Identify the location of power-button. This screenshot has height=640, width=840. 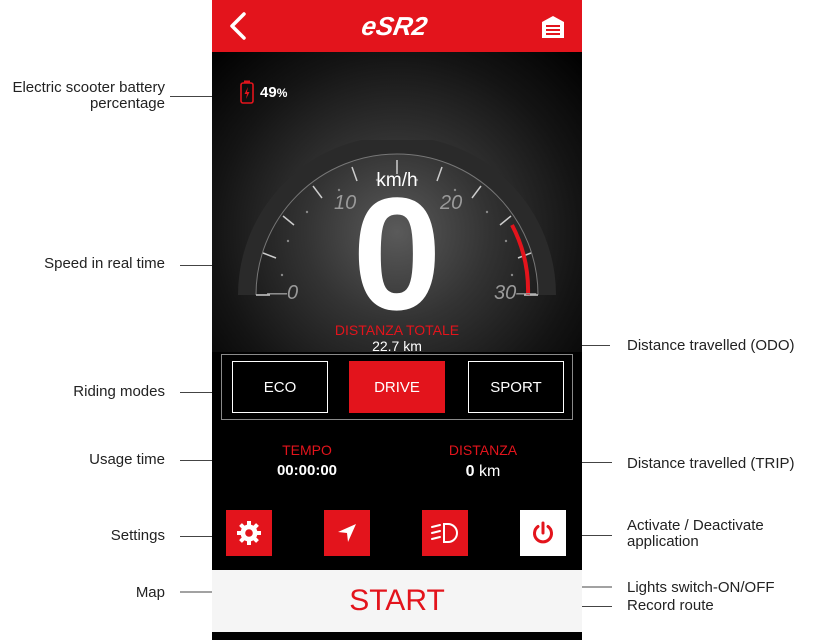
(543, 533).